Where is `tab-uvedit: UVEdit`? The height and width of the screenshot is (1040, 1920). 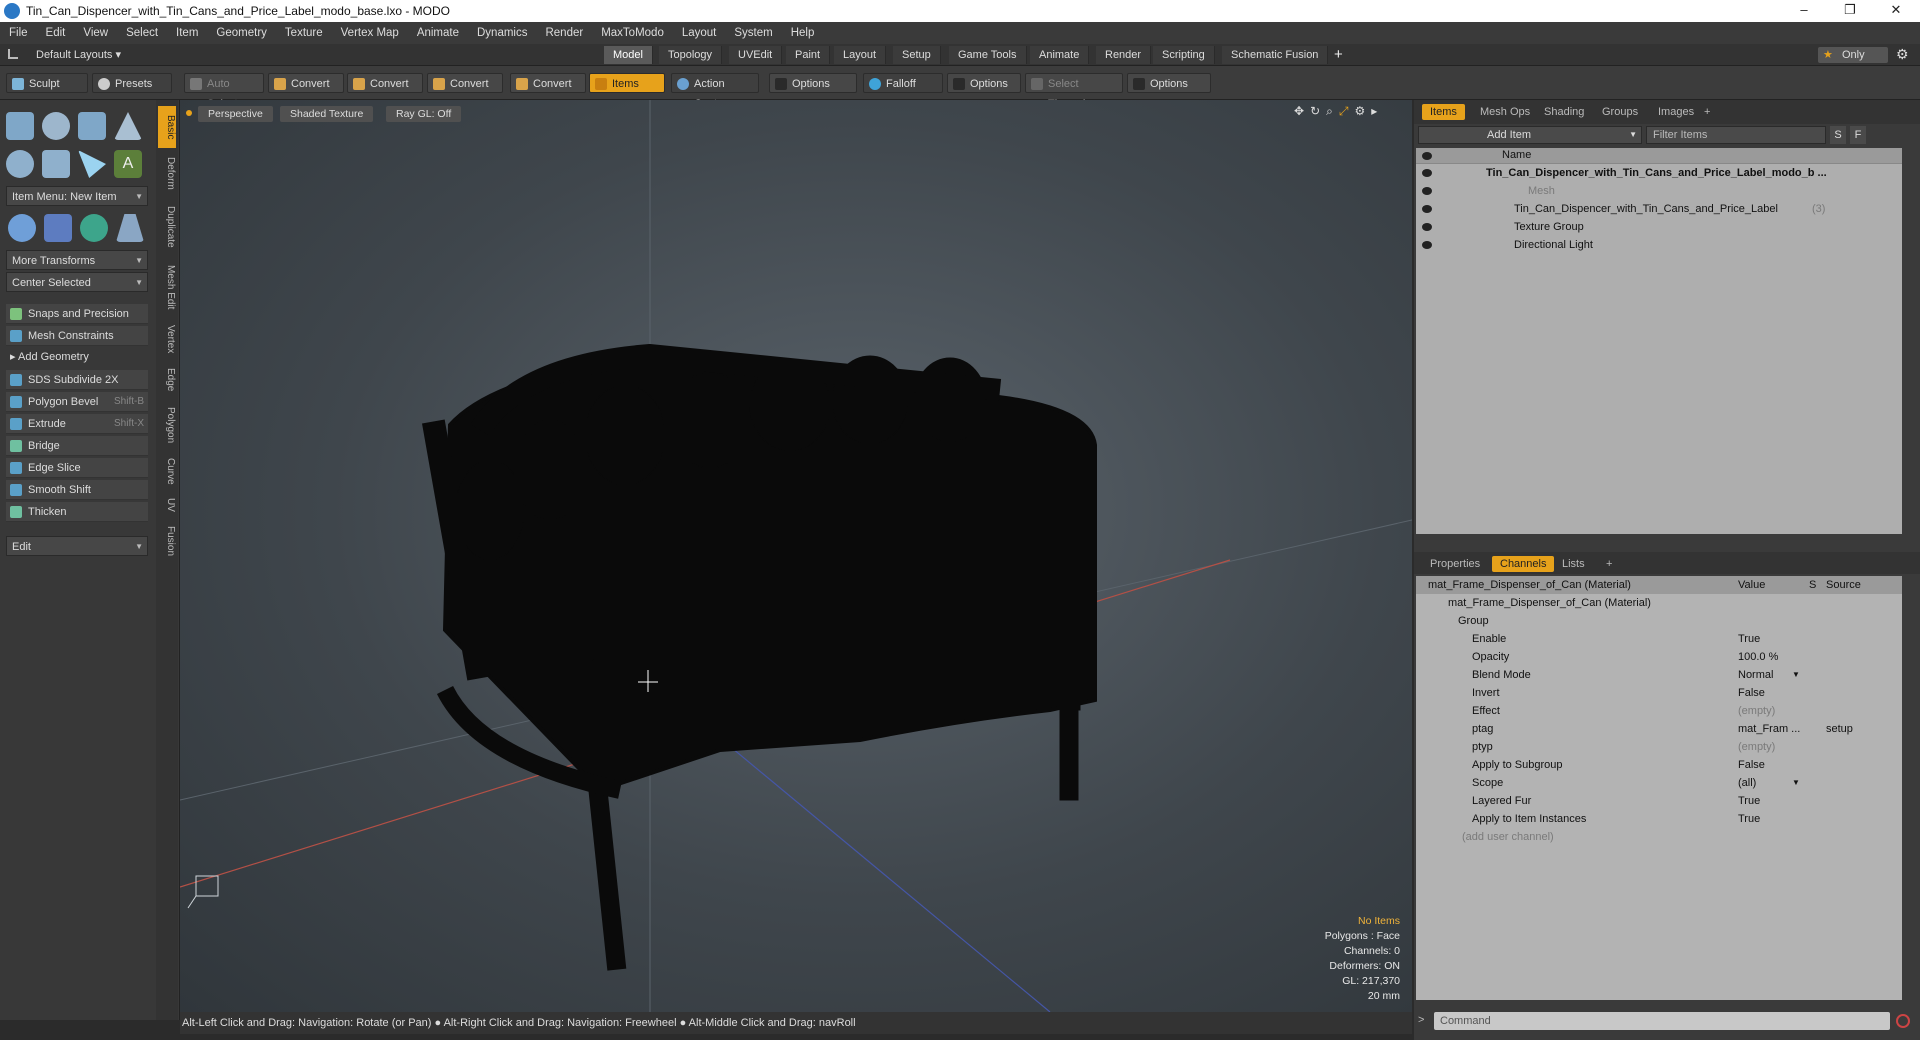
tab-uvedit: UVEdit is located at coordinates (756, 55).